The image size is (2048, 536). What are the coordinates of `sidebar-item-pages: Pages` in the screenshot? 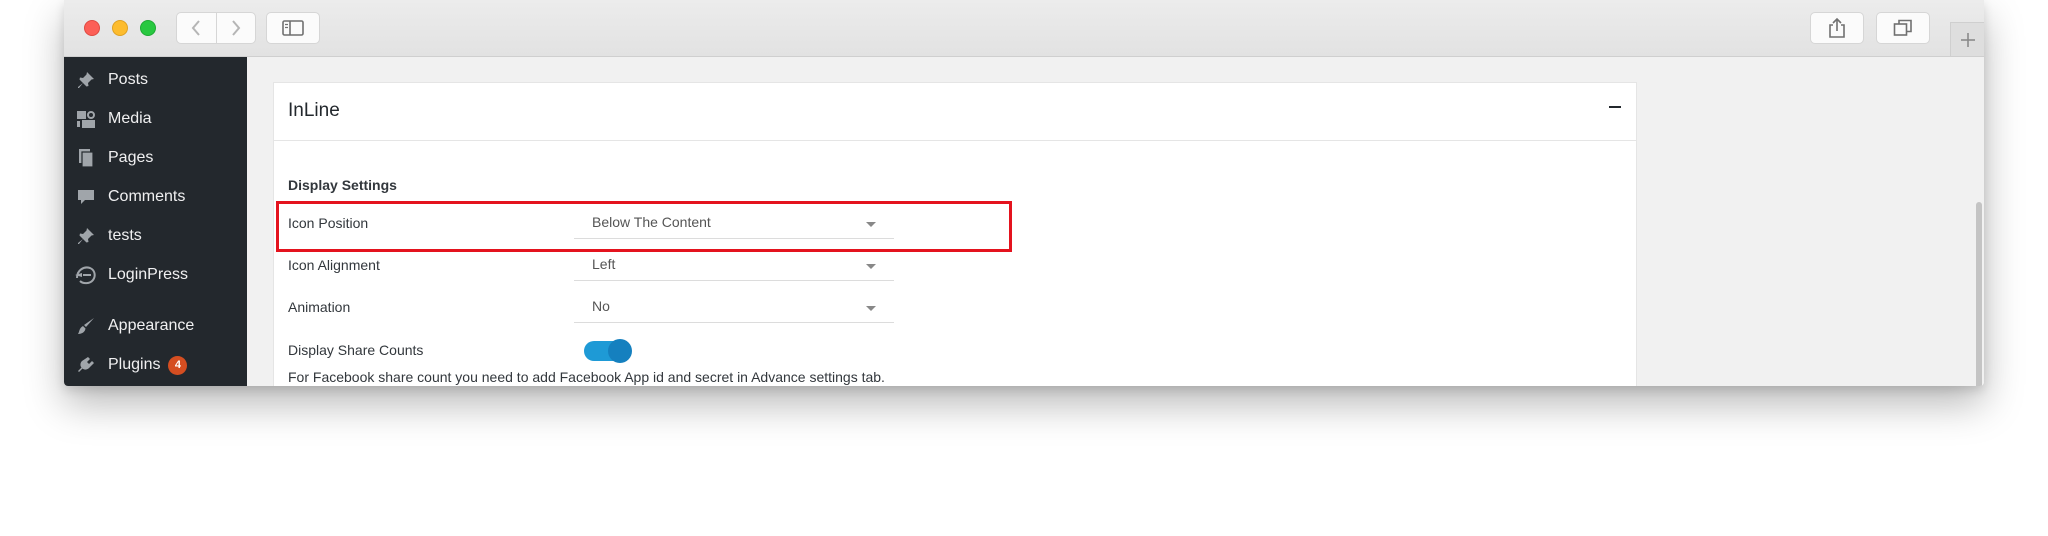 It's located at (155, 158).